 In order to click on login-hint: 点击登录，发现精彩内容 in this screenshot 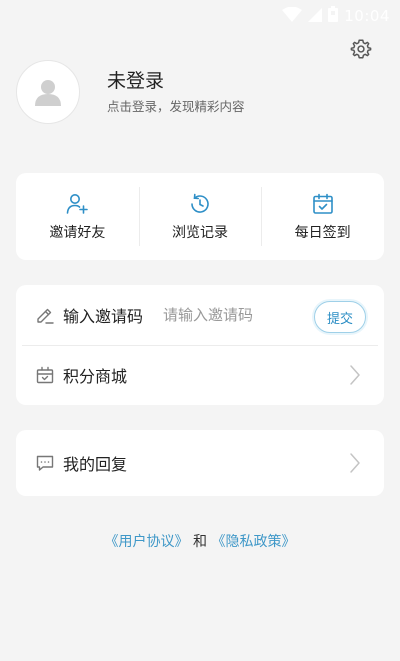, I will do `click(176, 107)`.